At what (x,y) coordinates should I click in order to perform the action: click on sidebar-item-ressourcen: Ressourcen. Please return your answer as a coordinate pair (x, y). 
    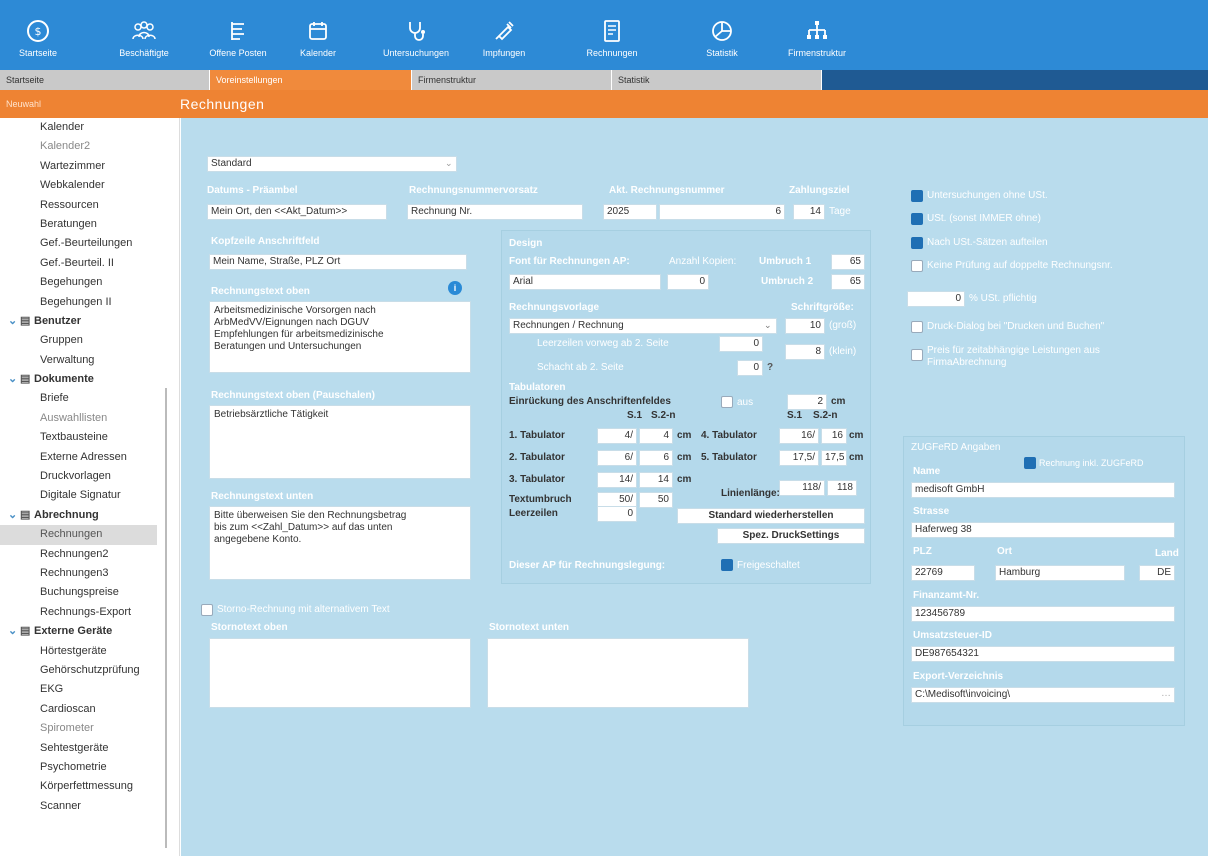
    Looking at the image, I should click on (89, 205).